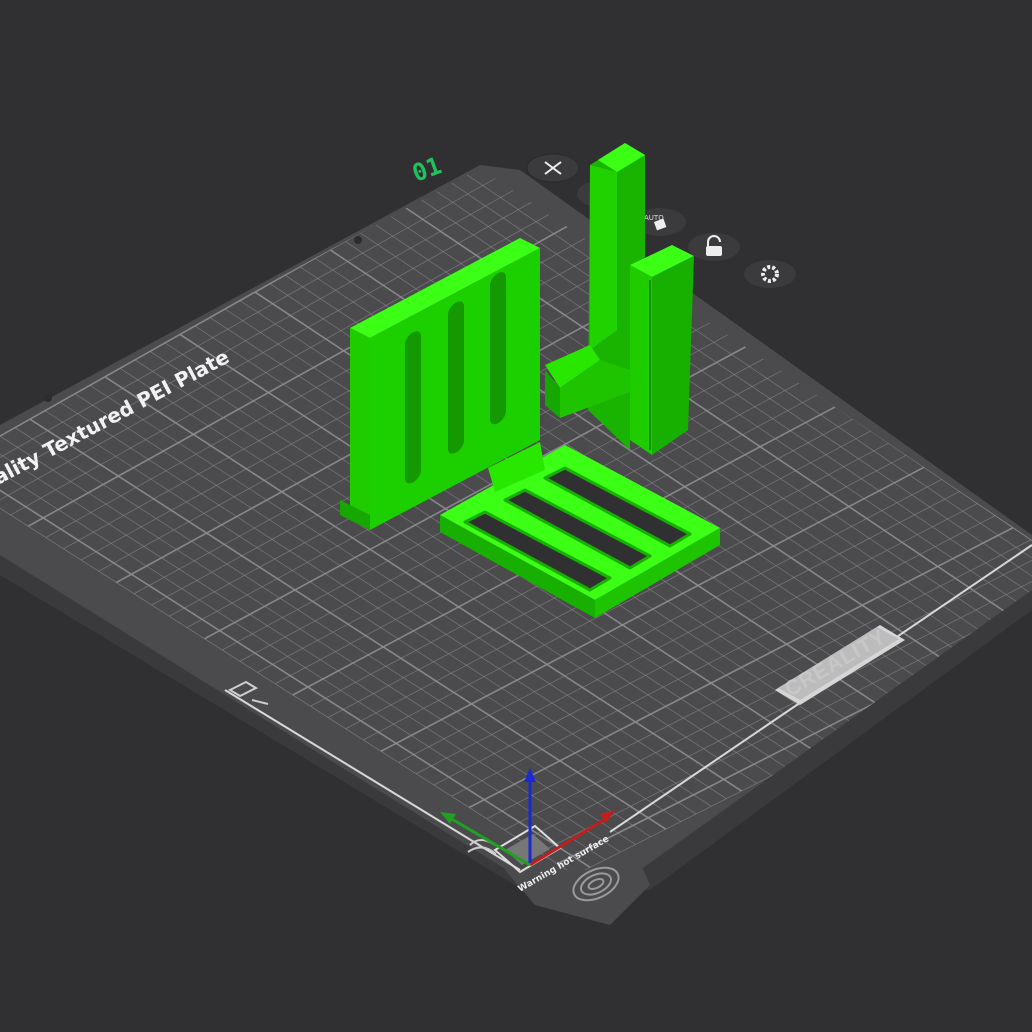  I want to click on lock-plate-button, so click(714, 247).